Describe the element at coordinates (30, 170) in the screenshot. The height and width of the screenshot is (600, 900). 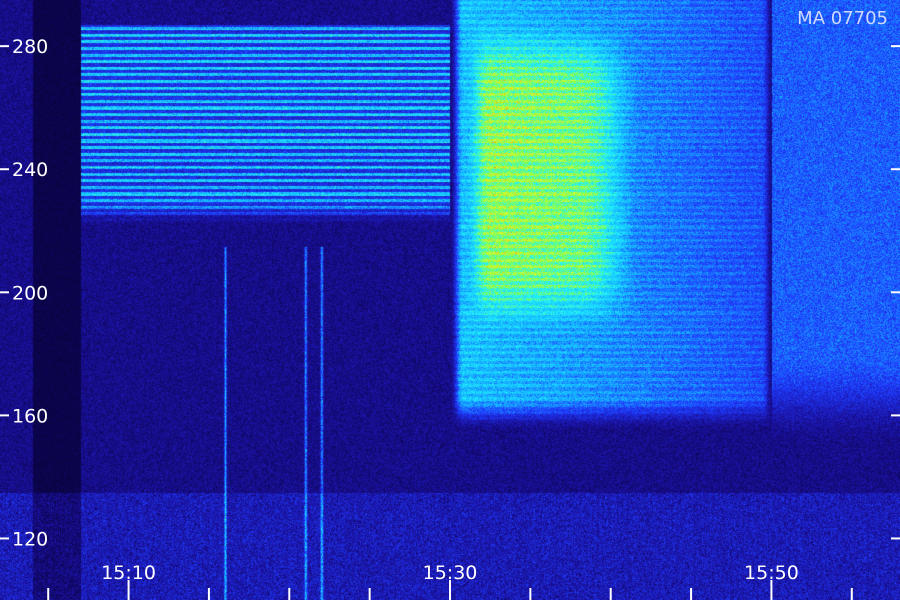
I see `y-tick-label-240: 240` at that location.